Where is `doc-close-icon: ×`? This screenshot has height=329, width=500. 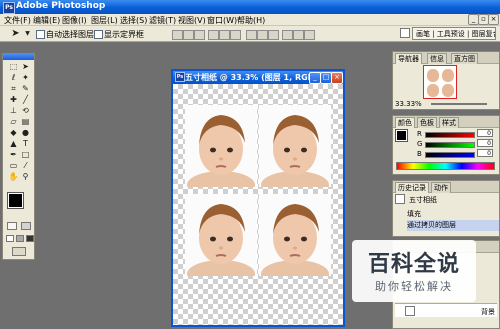 doc-close-icon: × is located at coordinates (337, 78).